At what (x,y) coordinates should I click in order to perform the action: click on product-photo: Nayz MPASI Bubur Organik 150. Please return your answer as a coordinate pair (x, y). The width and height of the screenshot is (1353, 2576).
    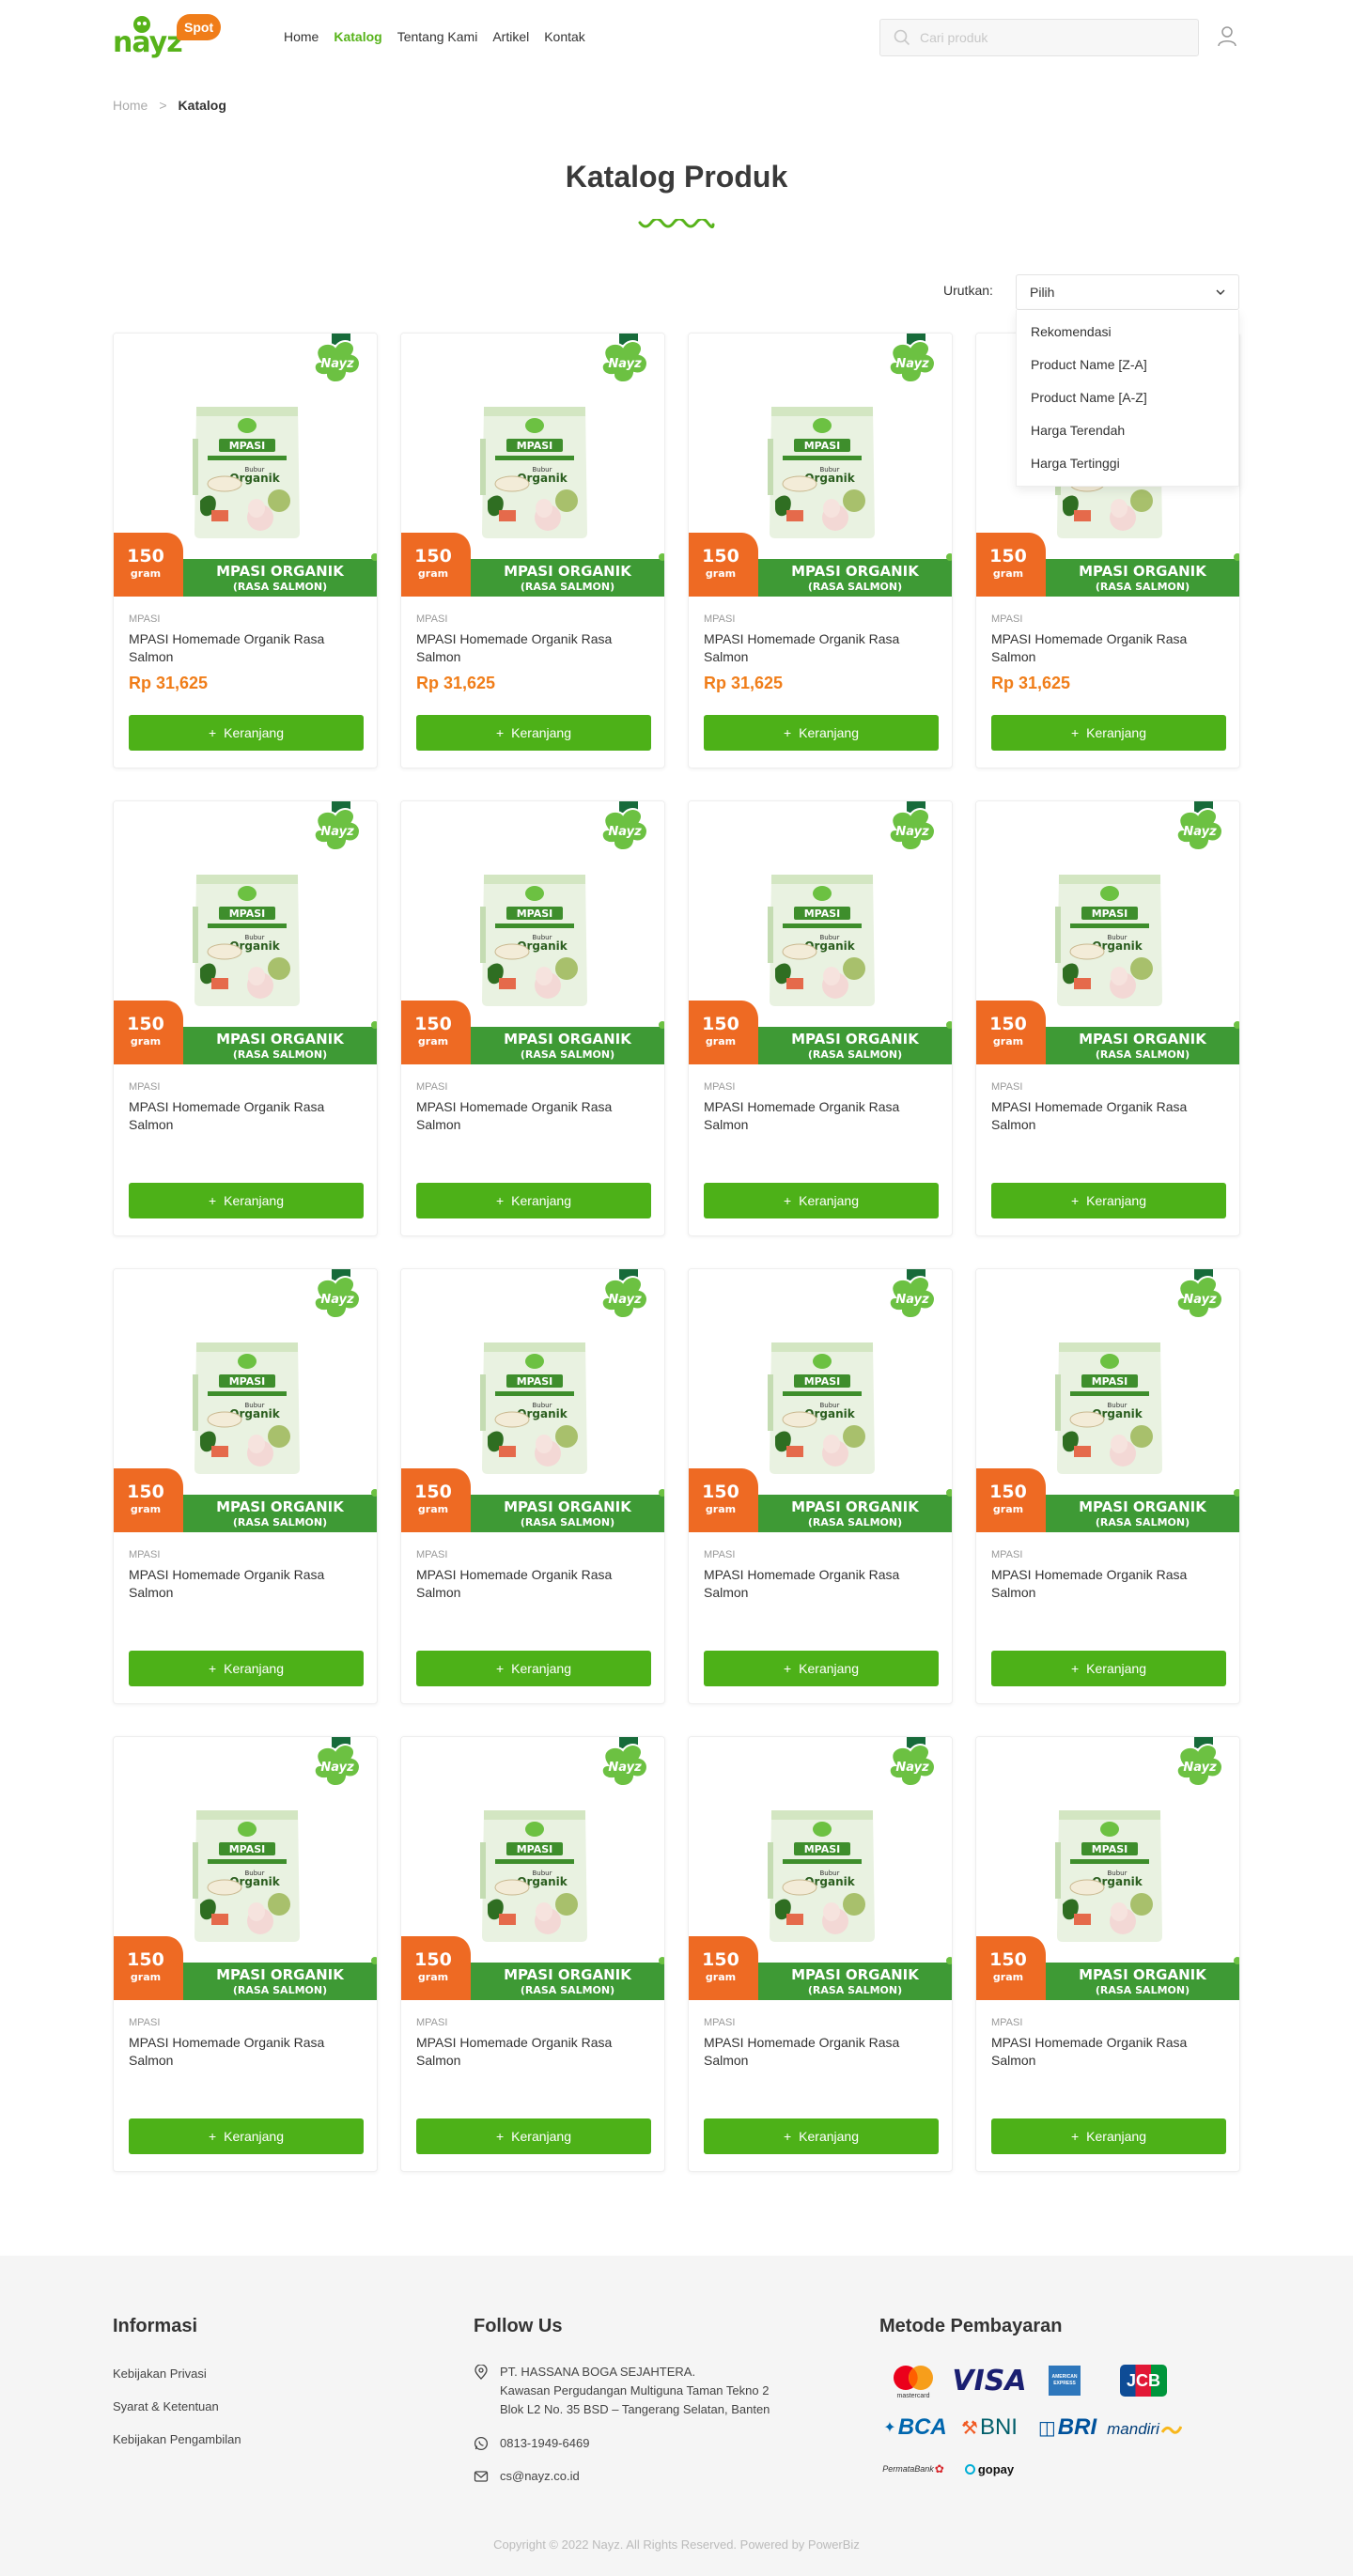
    Looking at the image, I should click on (820, 1400).